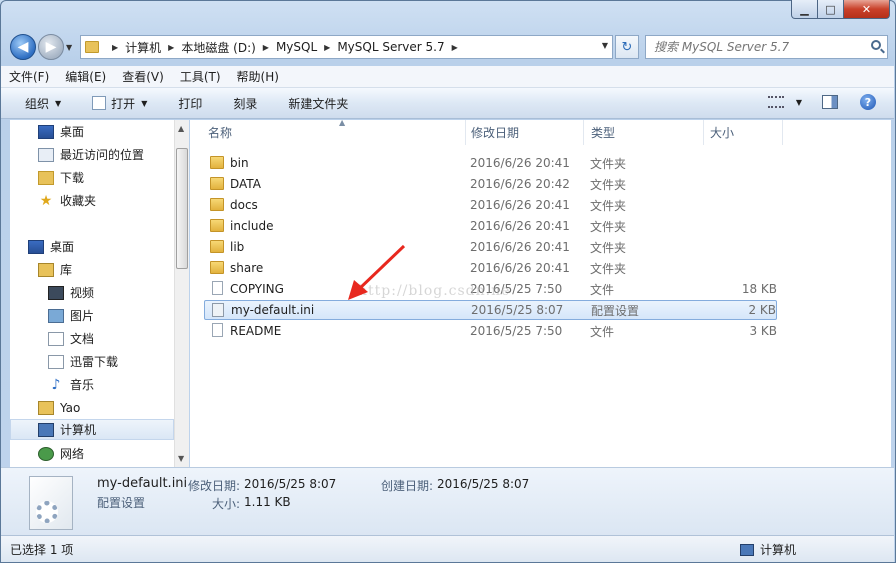 Image resolution: width=896 pixels, height=563 pixels. I want to click on breadcrumb-mysql-server: MySQL Server 5.7, so click(390, 47).